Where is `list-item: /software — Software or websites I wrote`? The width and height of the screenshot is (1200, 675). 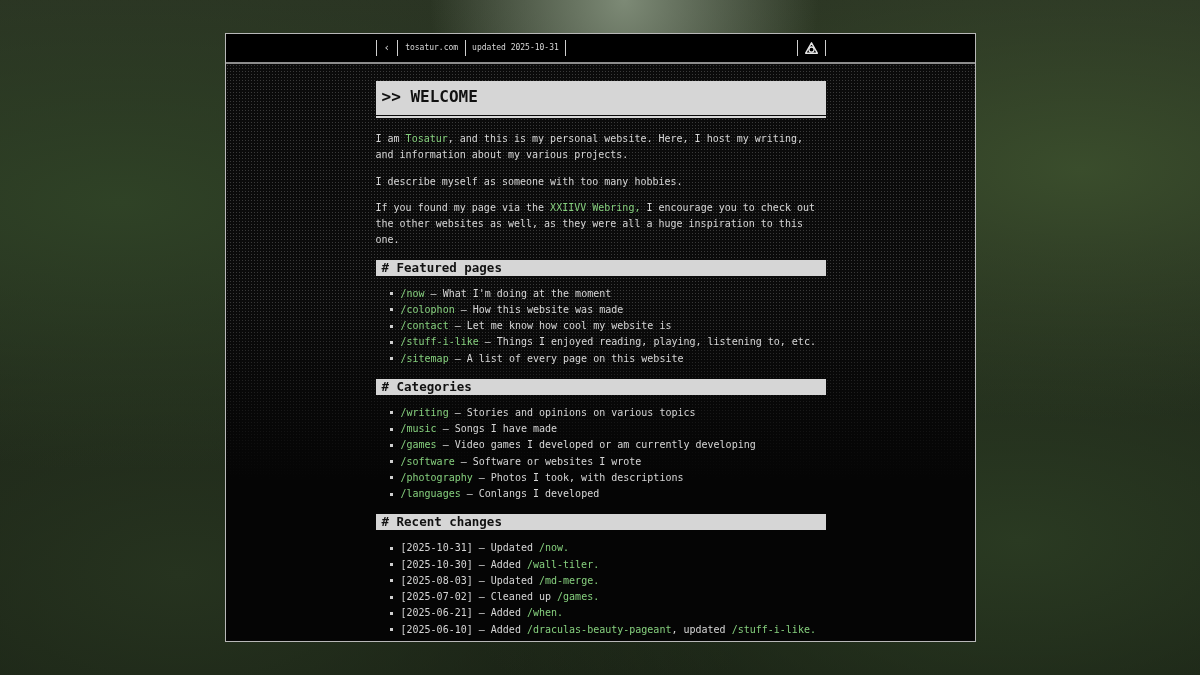
list-item: /software — Software or websites I wrote is located at coordinates (521, 461).